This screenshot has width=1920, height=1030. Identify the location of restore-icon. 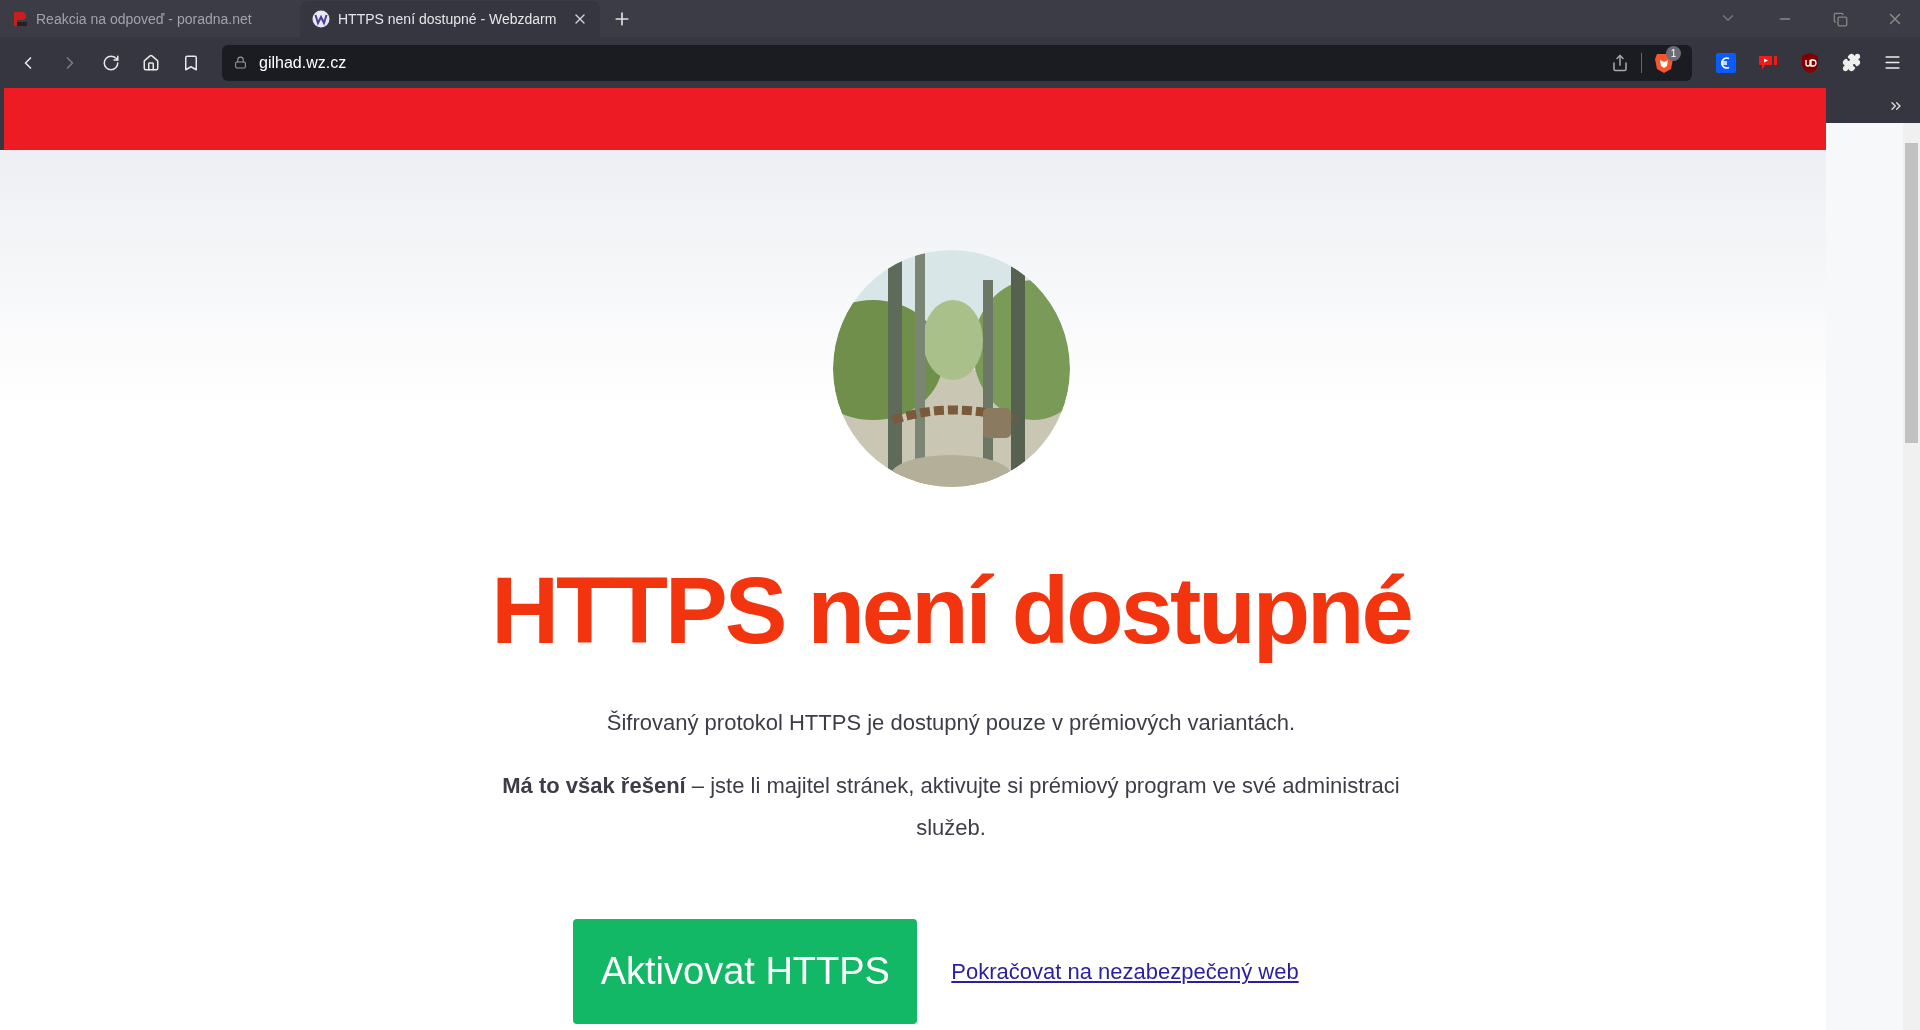
(1840, 19).